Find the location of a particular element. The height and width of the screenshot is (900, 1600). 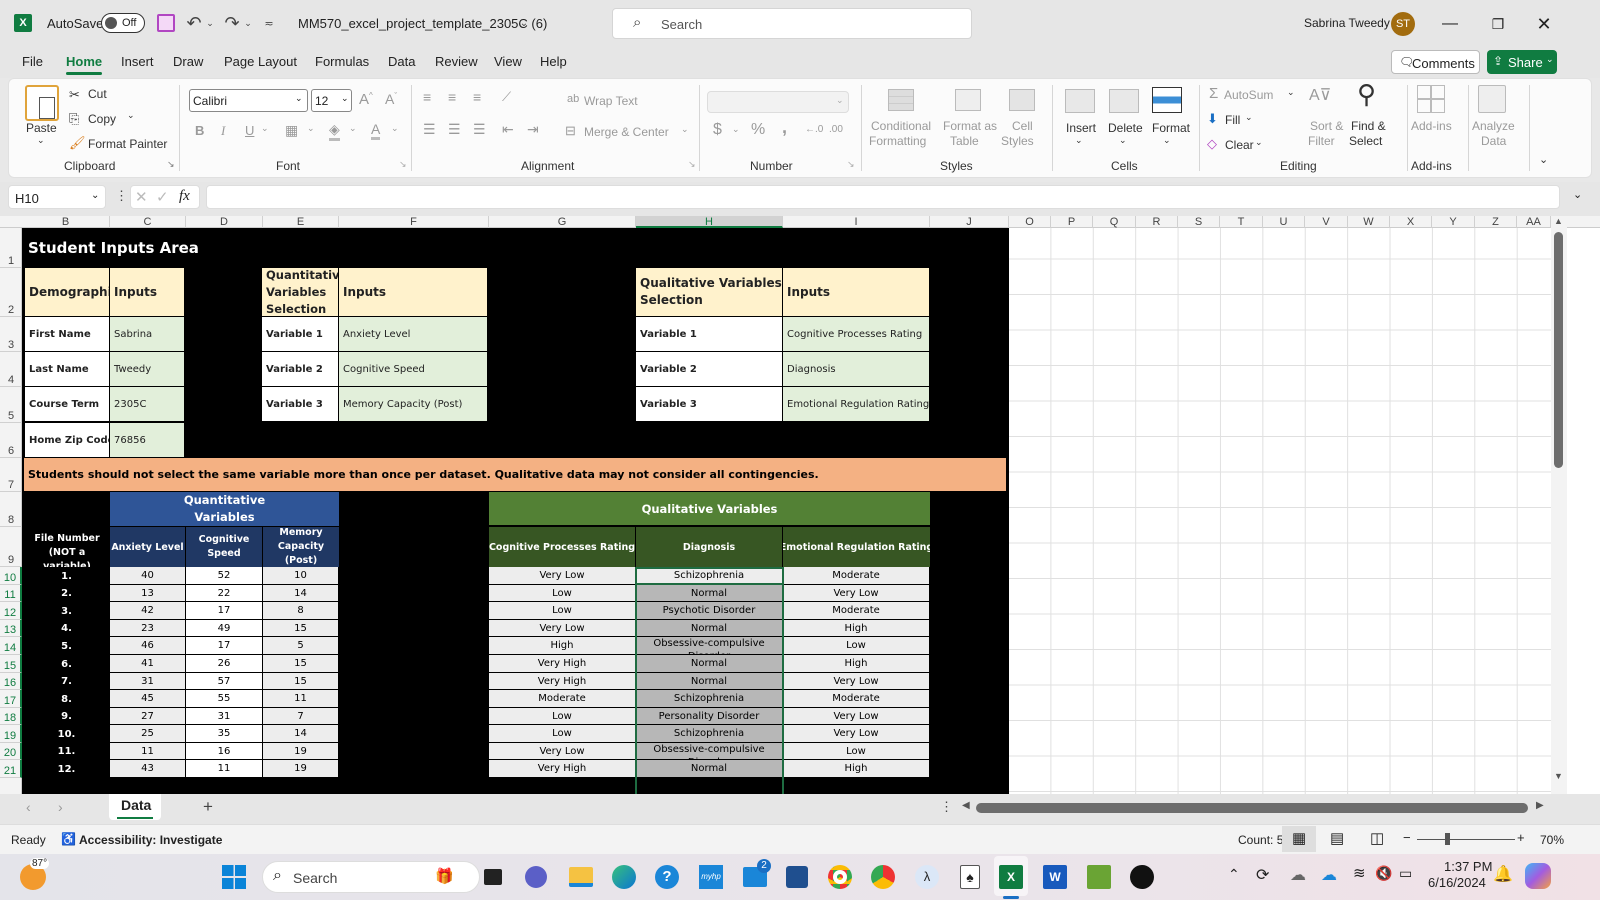

memory-capacity-cell: 19 is located at coordinates (301, 751).